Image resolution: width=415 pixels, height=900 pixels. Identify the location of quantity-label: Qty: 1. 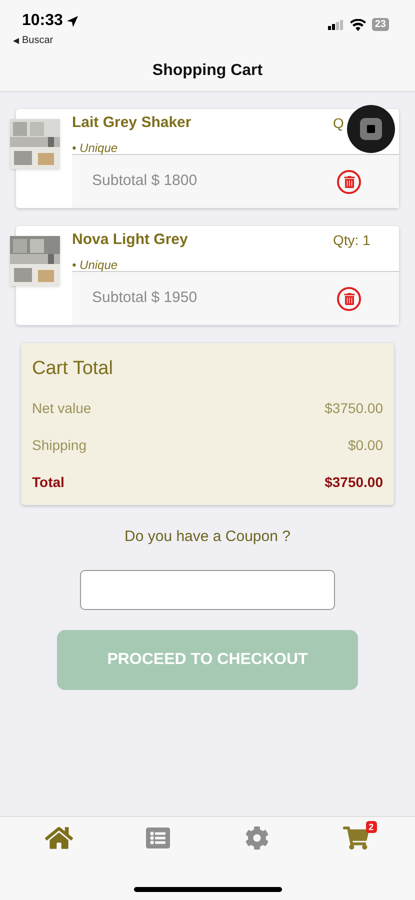
(351, 240).